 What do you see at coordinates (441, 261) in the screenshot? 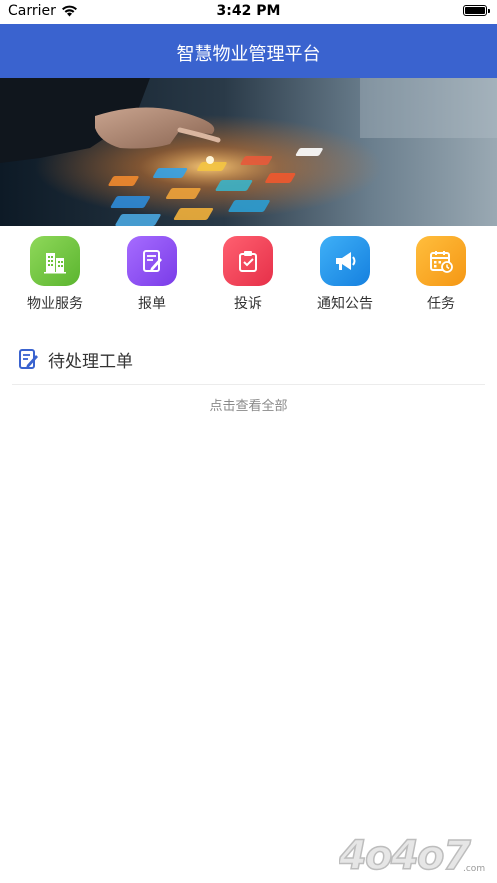
I see `calendar-clock-icon` at bounding box center [441, 261].